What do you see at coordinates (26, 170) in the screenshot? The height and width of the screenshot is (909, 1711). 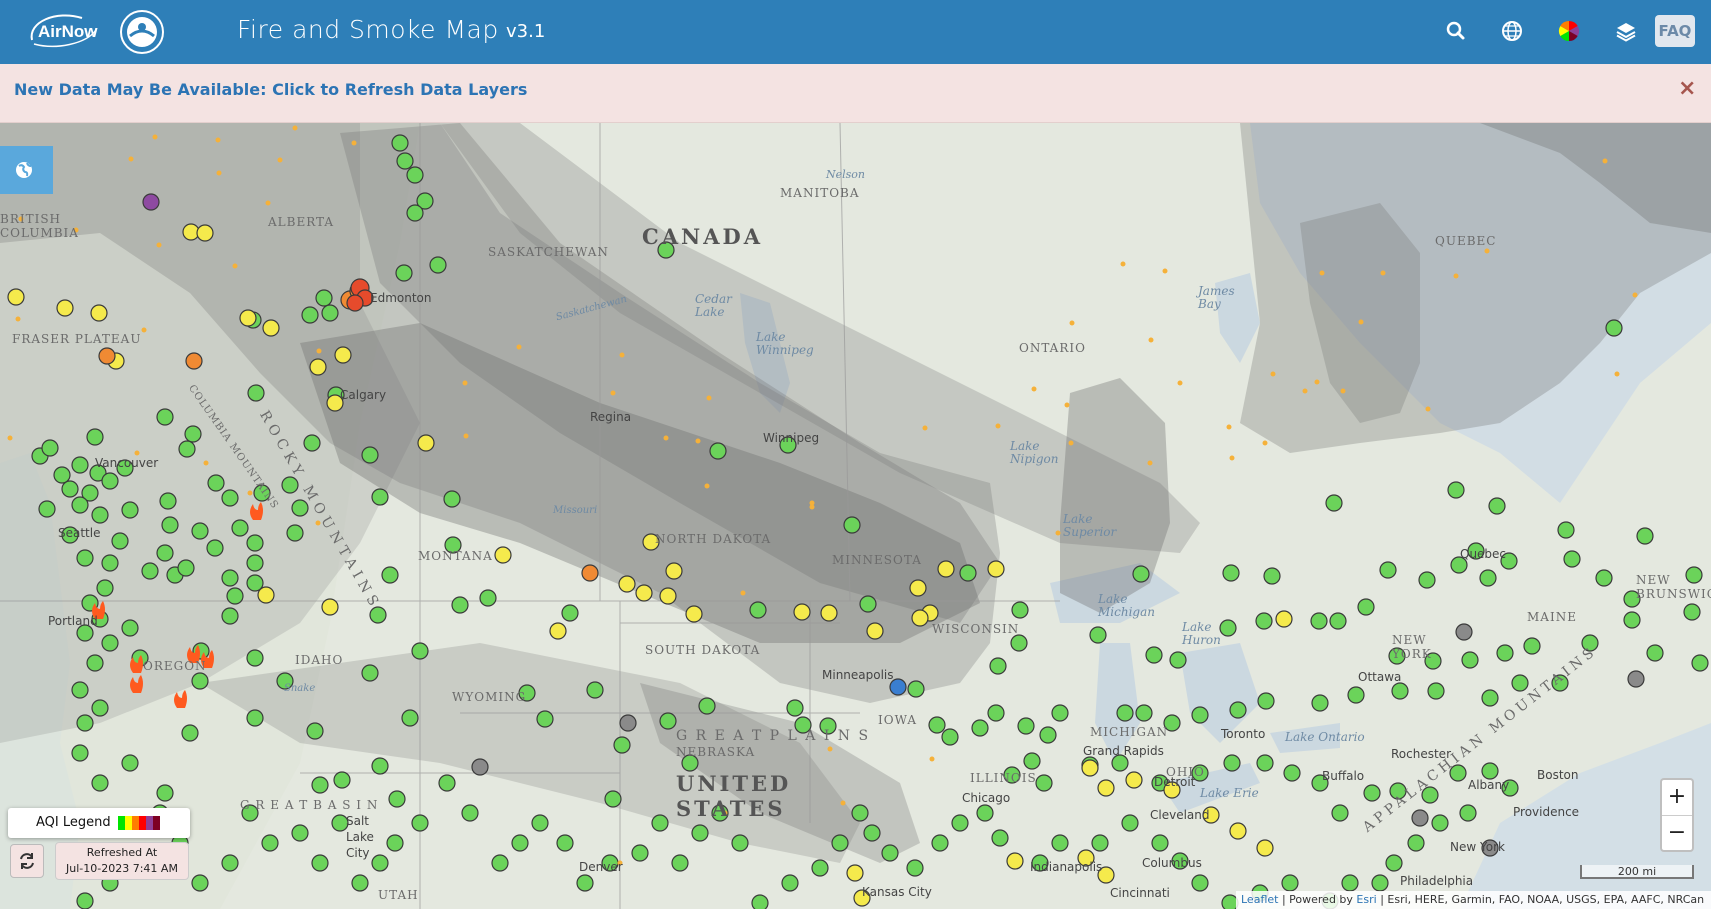 I see `basemap-toggle-button` at bounding box center [26, 170].